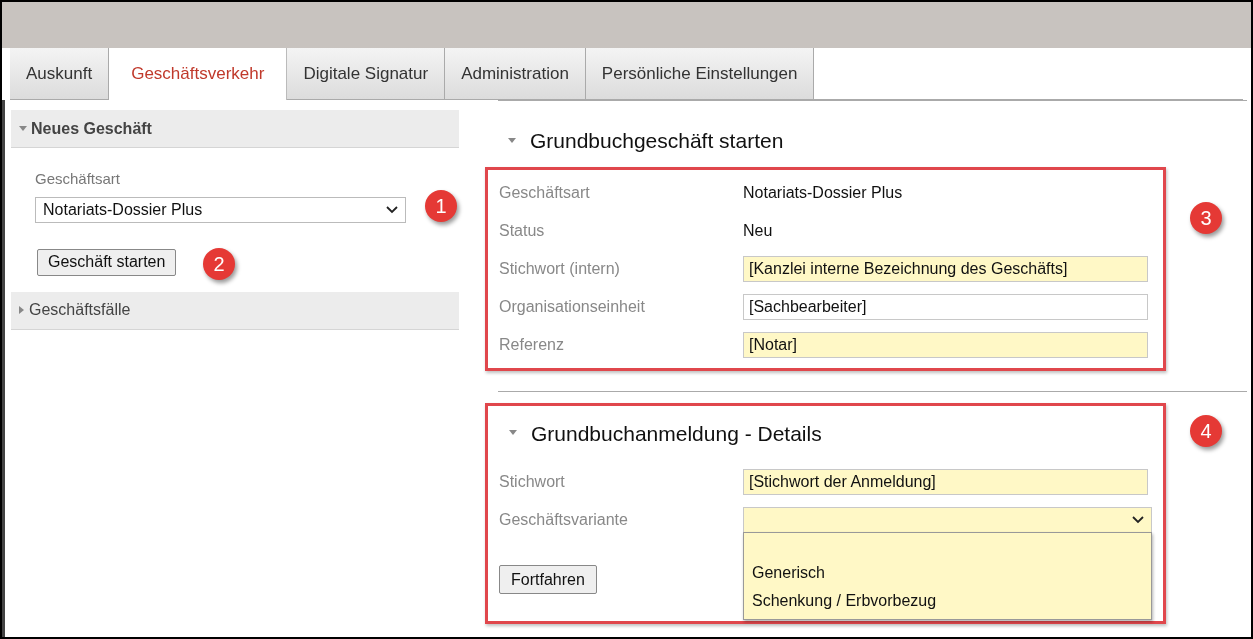 This screenshot has width=1253, height=639. Describe the element at coordinates (560, 268) in the screenshot. I see `field-label: Stichwort (intern)` at that location.